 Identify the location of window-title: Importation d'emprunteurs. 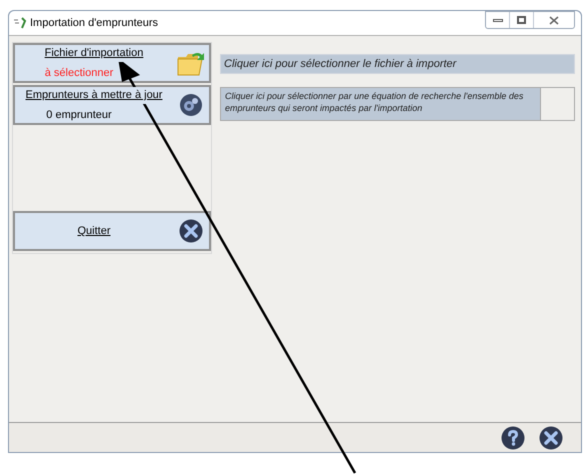
(94, 23).